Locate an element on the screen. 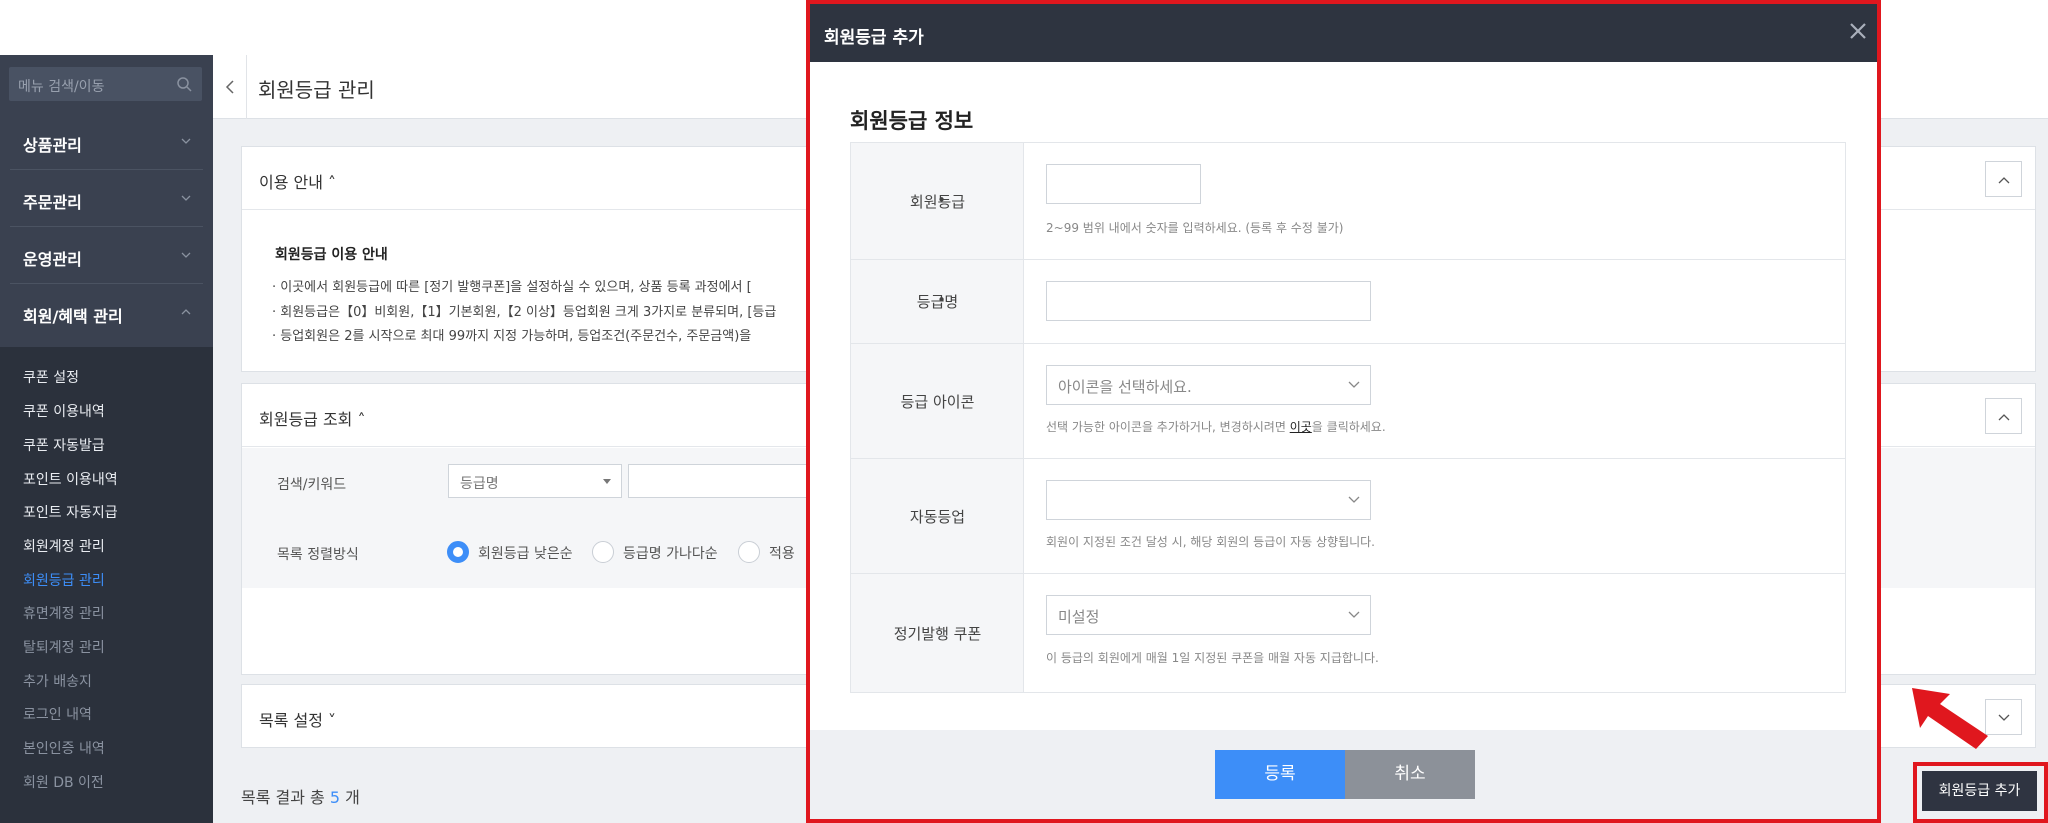 The image size is (2048, 823). guide-panel-toggle-button is located at coordinates (2003, 179).